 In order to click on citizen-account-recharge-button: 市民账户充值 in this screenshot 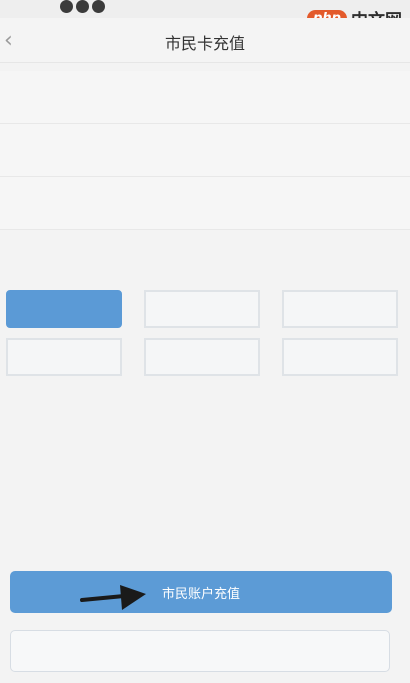, I will do `click(201, 592)`.